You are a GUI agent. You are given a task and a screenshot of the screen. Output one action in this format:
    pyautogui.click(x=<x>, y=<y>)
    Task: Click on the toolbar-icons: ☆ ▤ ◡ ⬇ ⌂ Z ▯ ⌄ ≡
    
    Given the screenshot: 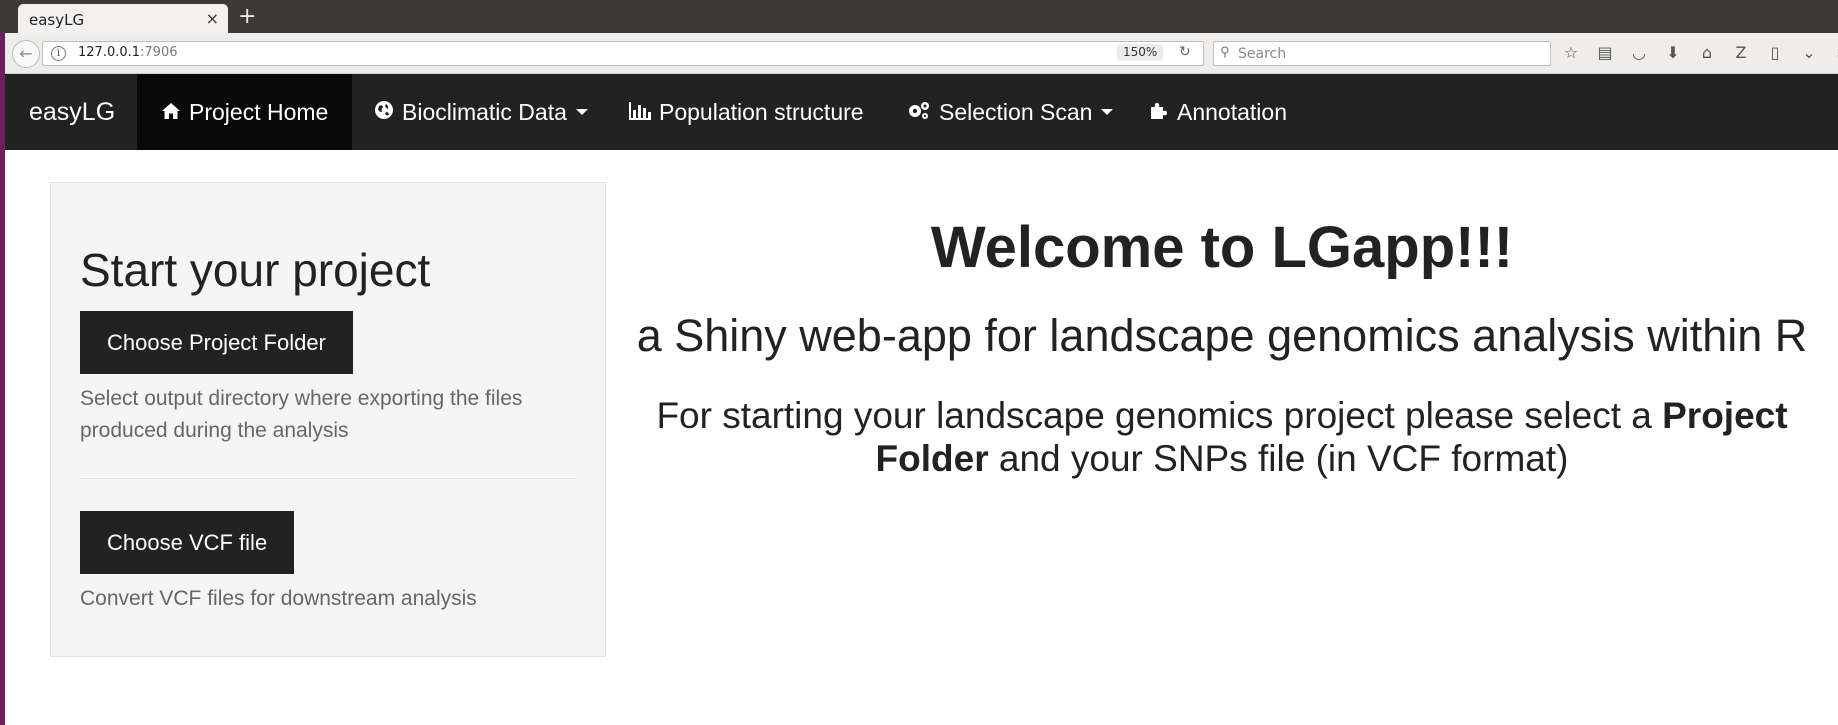 What is the action you would take?
    pyautogui.click(x=1699, y=53)
    